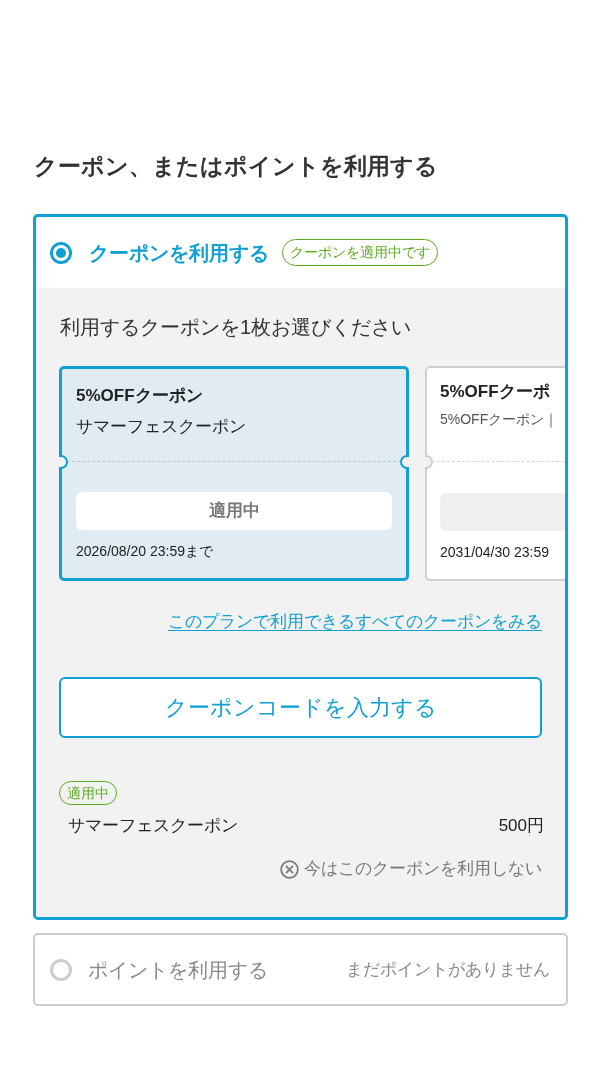  Describe the element at coordinates (161, 427) in the screenshot. I see `coupon-name: サマーフェスクーポン` at that location.